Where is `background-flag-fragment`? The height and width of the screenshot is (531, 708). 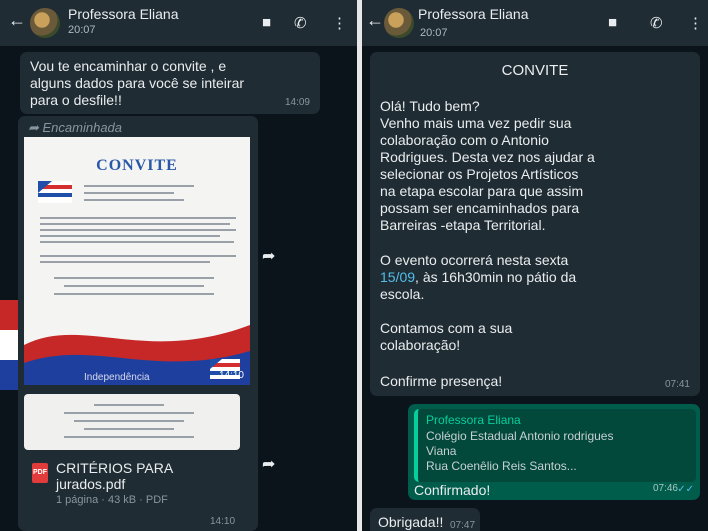
background-flag-fragment is located at coordinates (9, 345).